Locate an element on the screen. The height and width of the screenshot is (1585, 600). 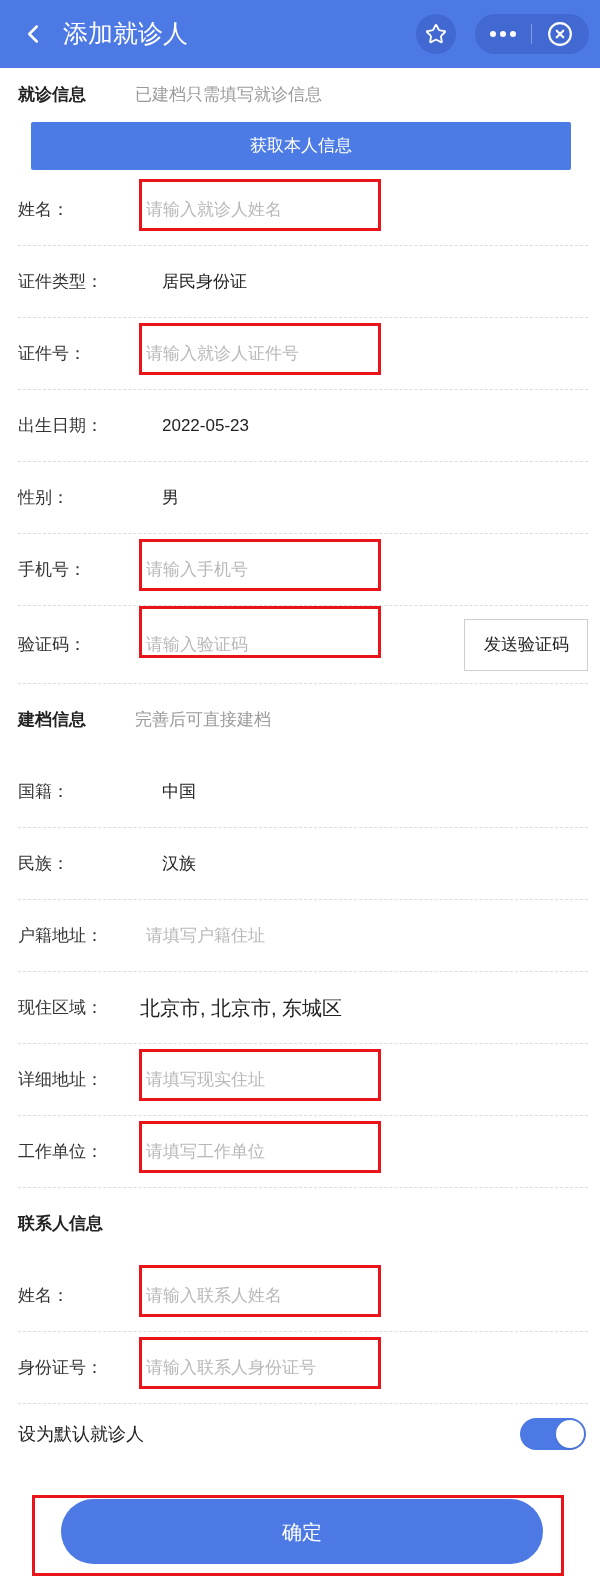
close-icon is located at coordinates (560, 34).